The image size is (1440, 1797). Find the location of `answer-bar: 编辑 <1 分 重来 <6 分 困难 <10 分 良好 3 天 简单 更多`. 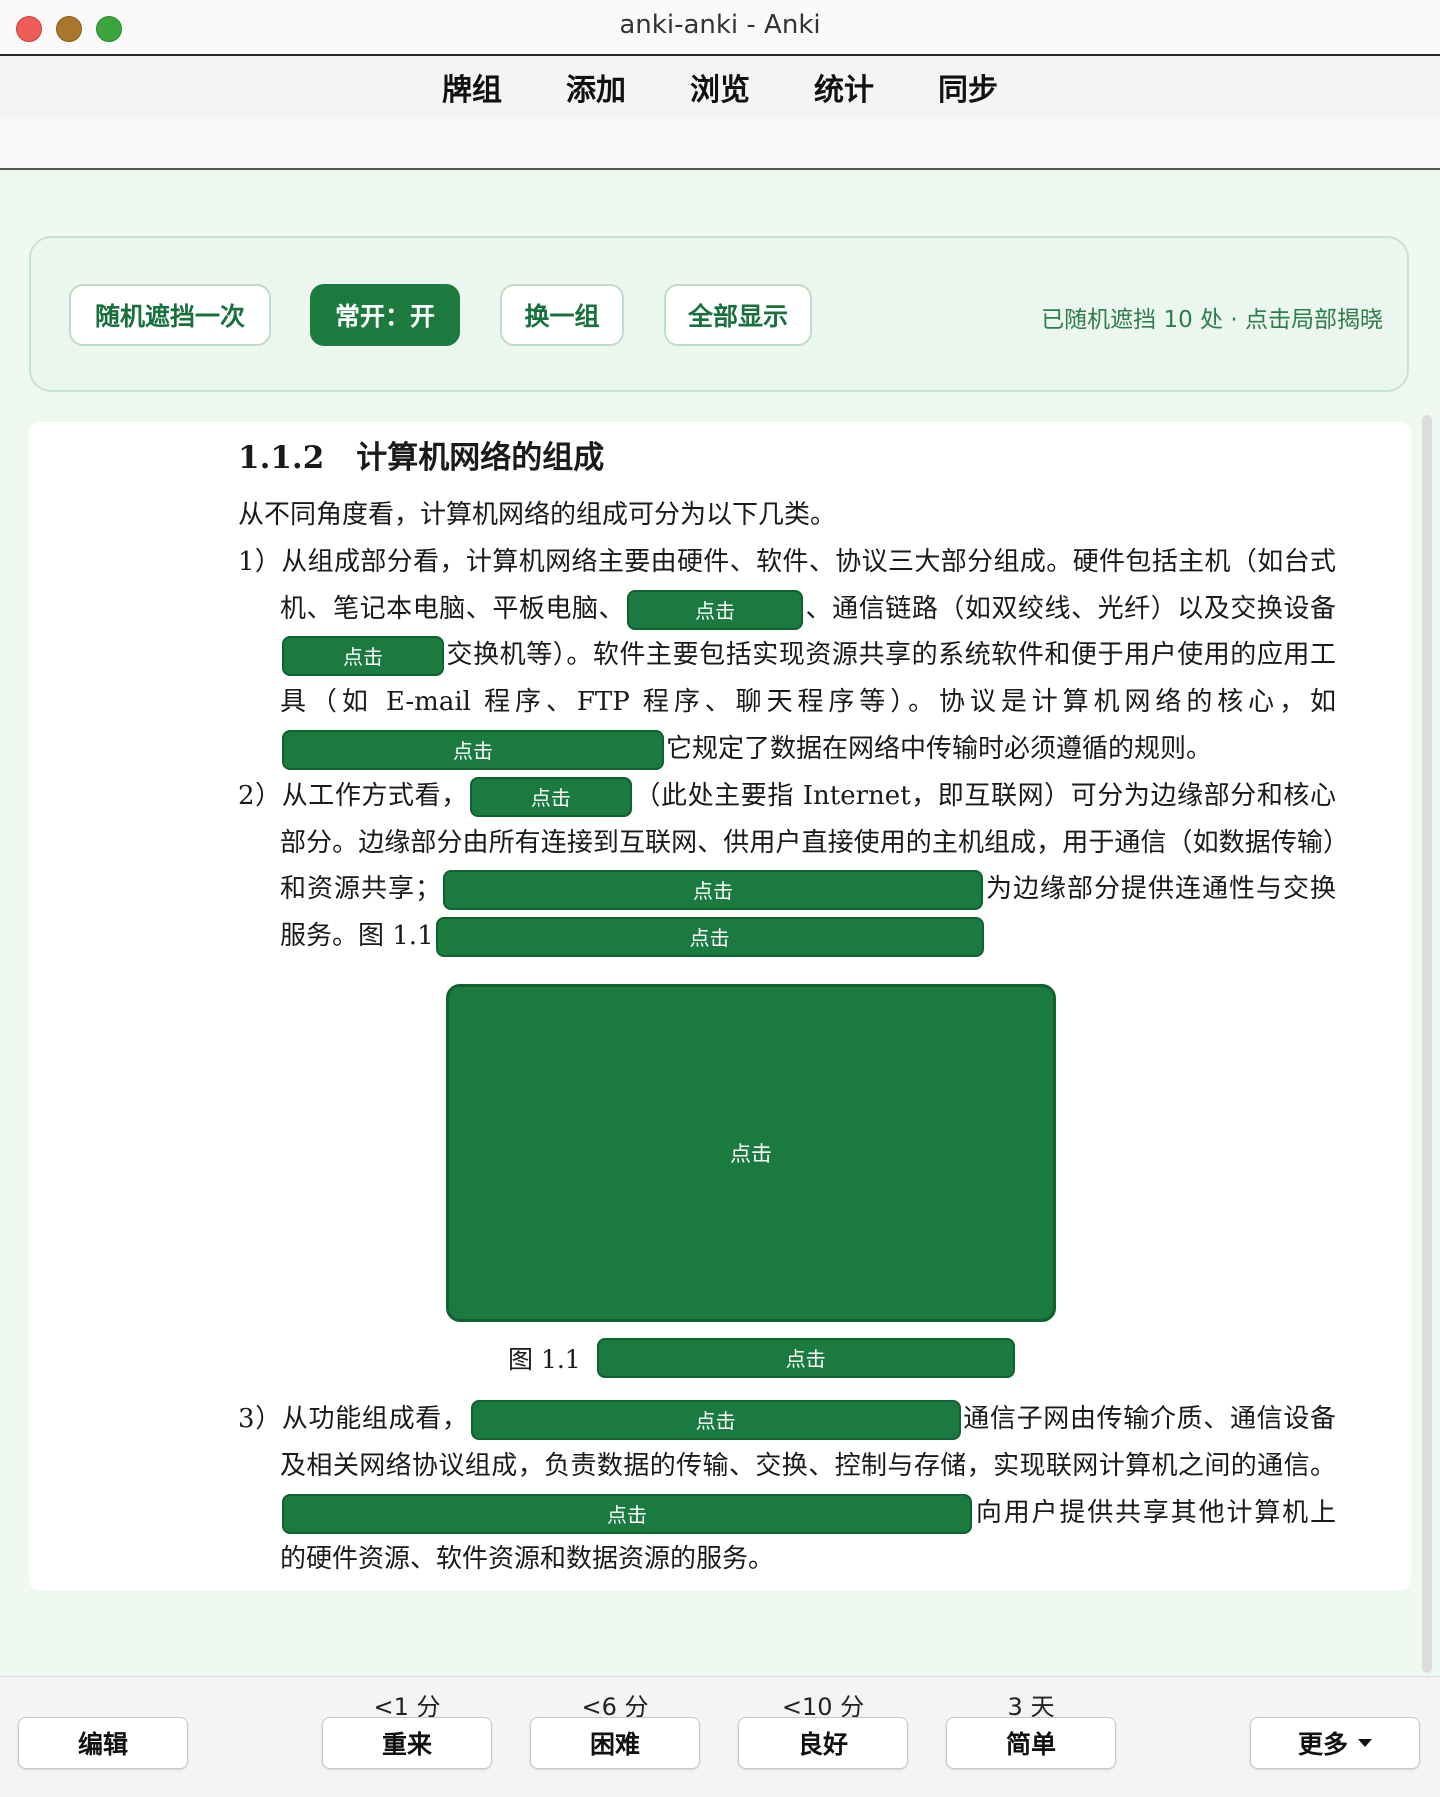

answer-bar: 编辑 <1 分 重来 <6 分 困难 <10 分 良好 3 天 简单 更多 is located at coordinates (720, 1736).